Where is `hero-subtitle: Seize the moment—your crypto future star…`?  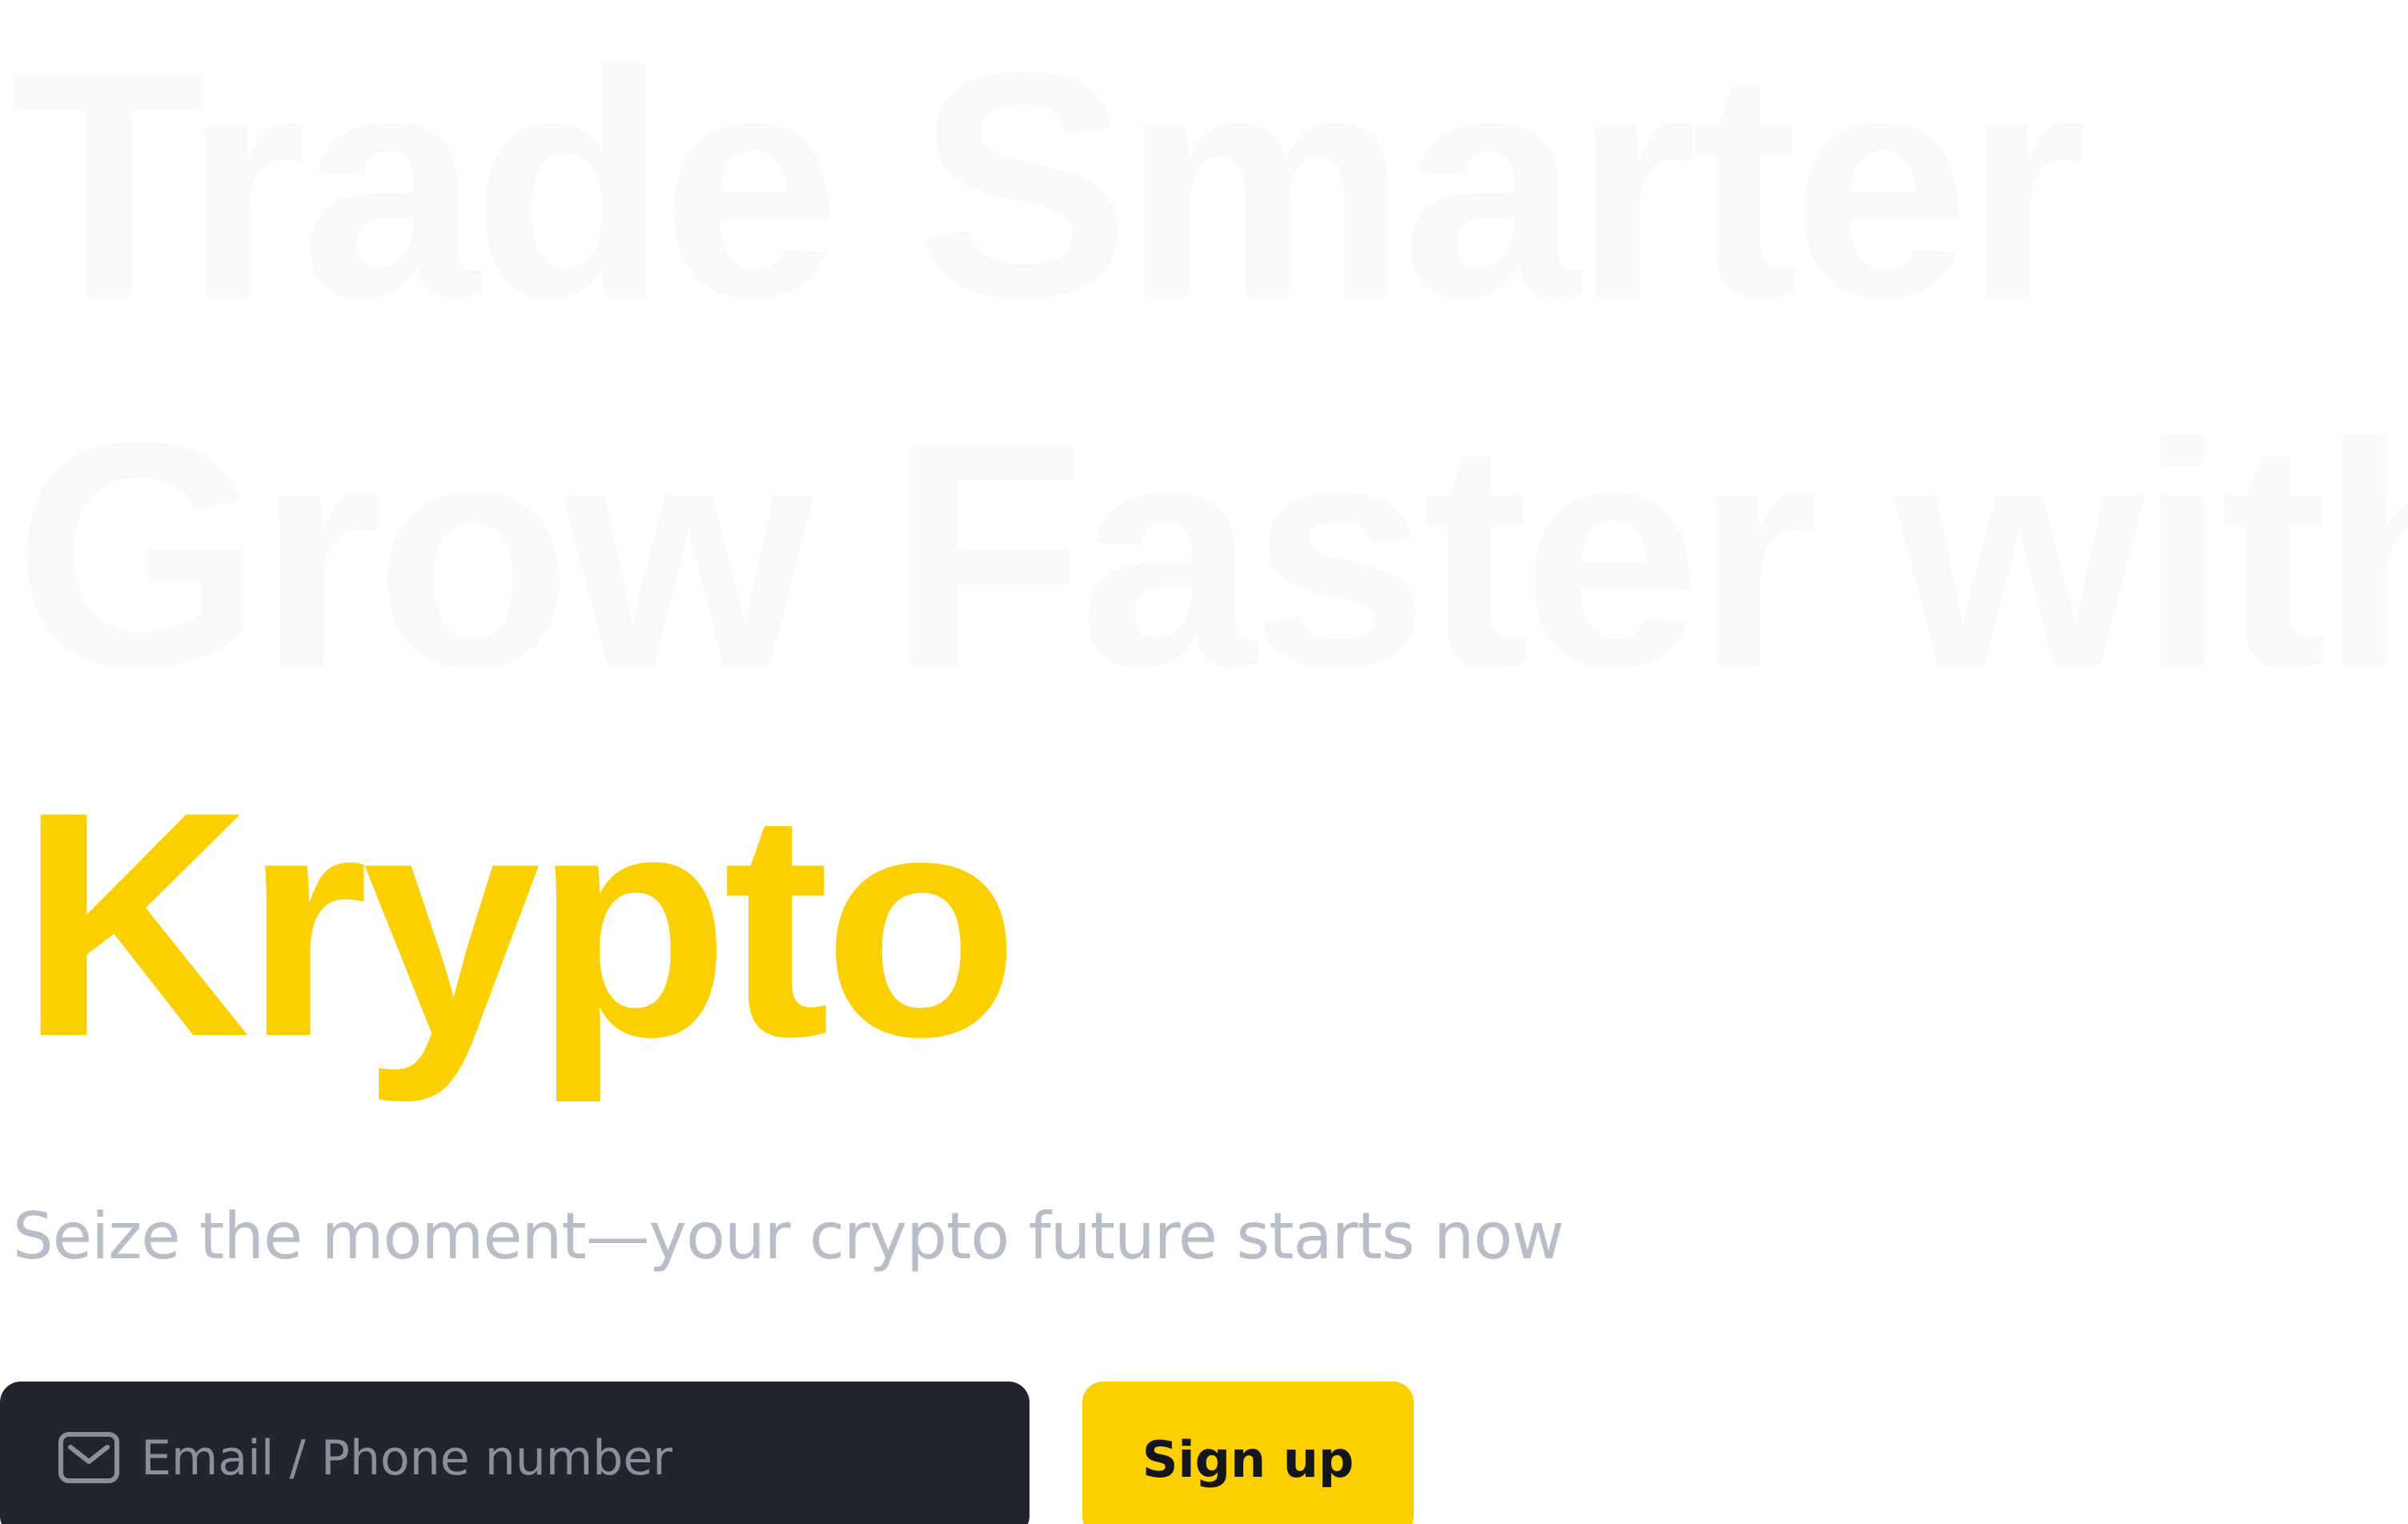
hero-subtitle: Seize the moment—your crypto future star… is located at coordinates (788, 1236).